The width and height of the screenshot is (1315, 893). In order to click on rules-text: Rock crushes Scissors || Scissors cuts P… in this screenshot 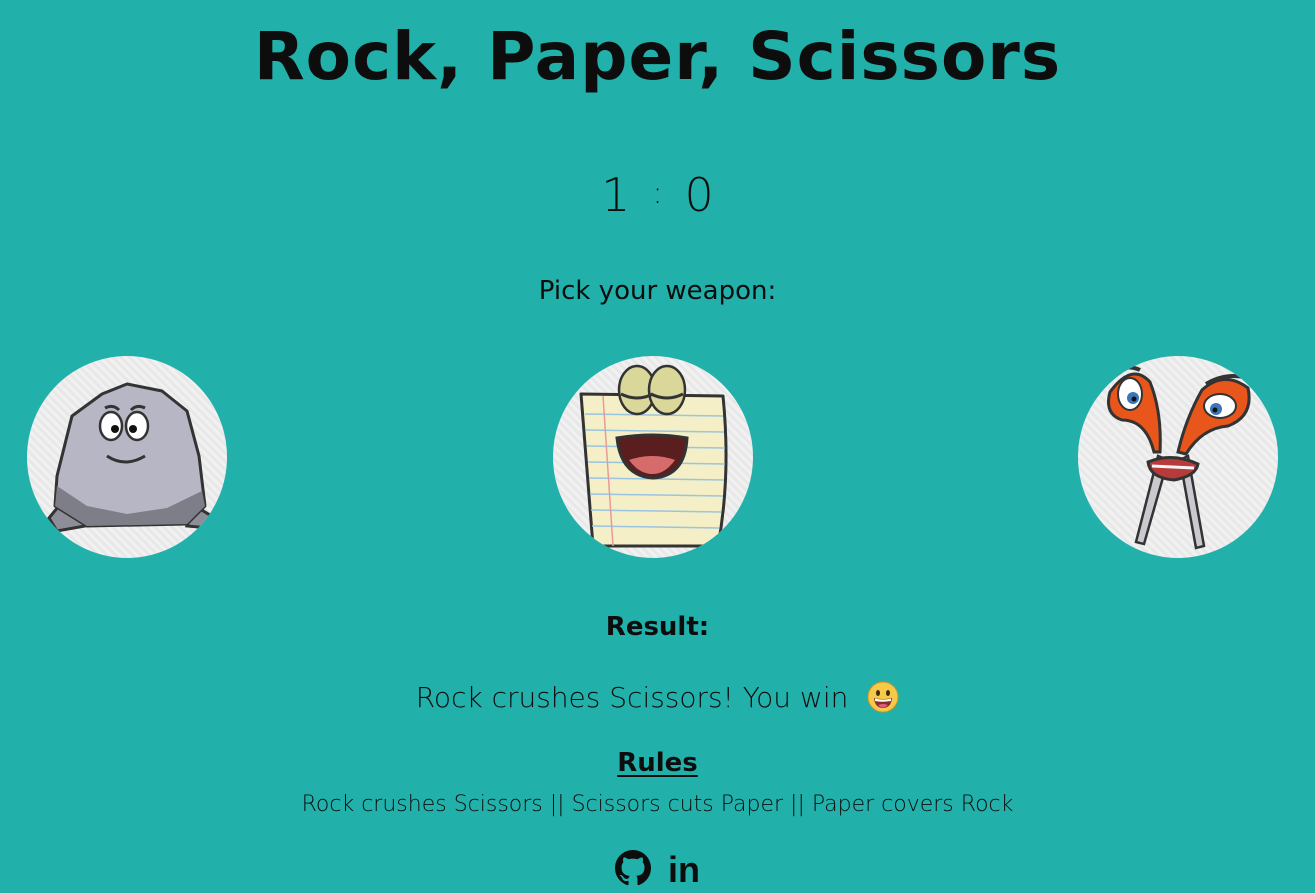, I will do `click(657, 804)`.